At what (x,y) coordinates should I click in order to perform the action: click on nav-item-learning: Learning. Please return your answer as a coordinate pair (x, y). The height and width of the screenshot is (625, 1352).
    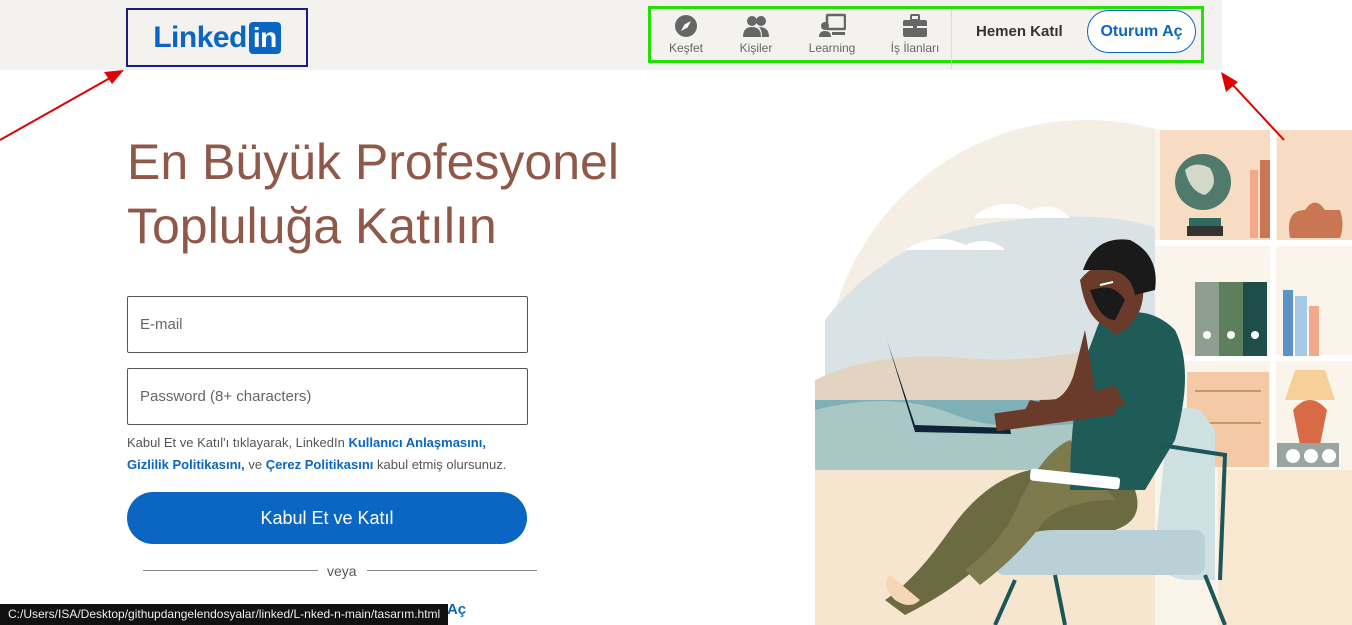
    Looking at the image, I should click on (832, 34).